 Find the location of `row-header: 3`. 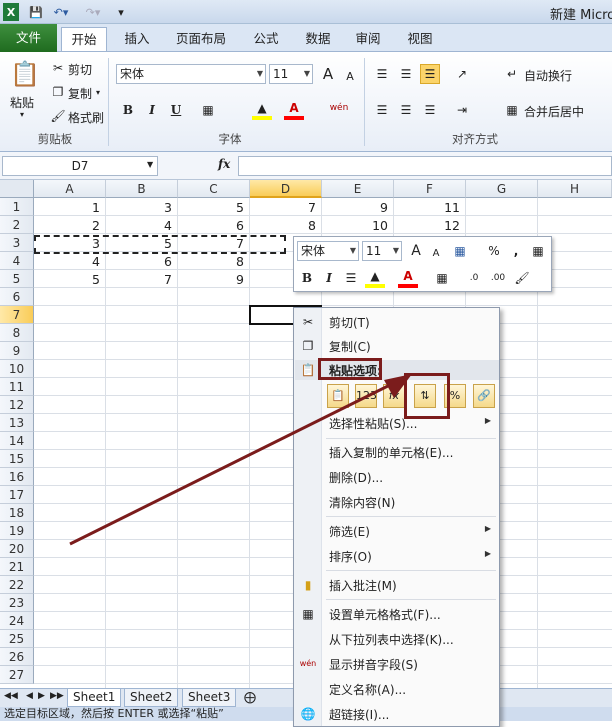

row-header: 3 is located at coordinates (17, 243).